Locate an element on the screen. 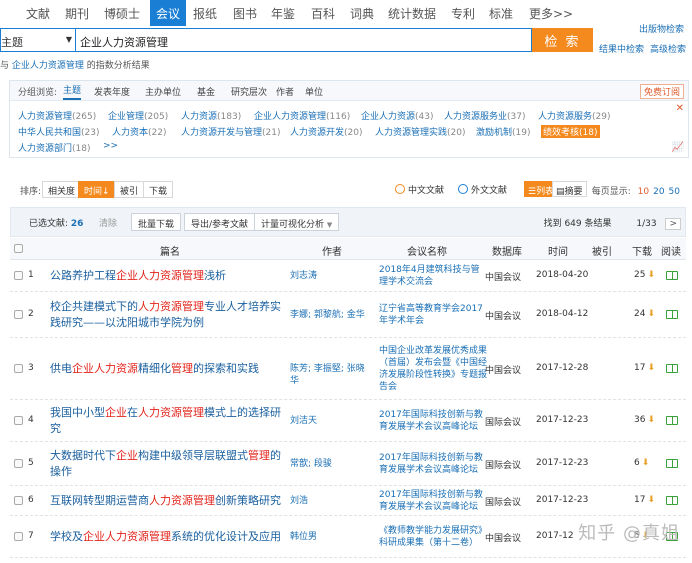 Image resolution: width=692 pixels, height=563 pixels. column-header-3: 数据库 is located at coordinates (507, 250).